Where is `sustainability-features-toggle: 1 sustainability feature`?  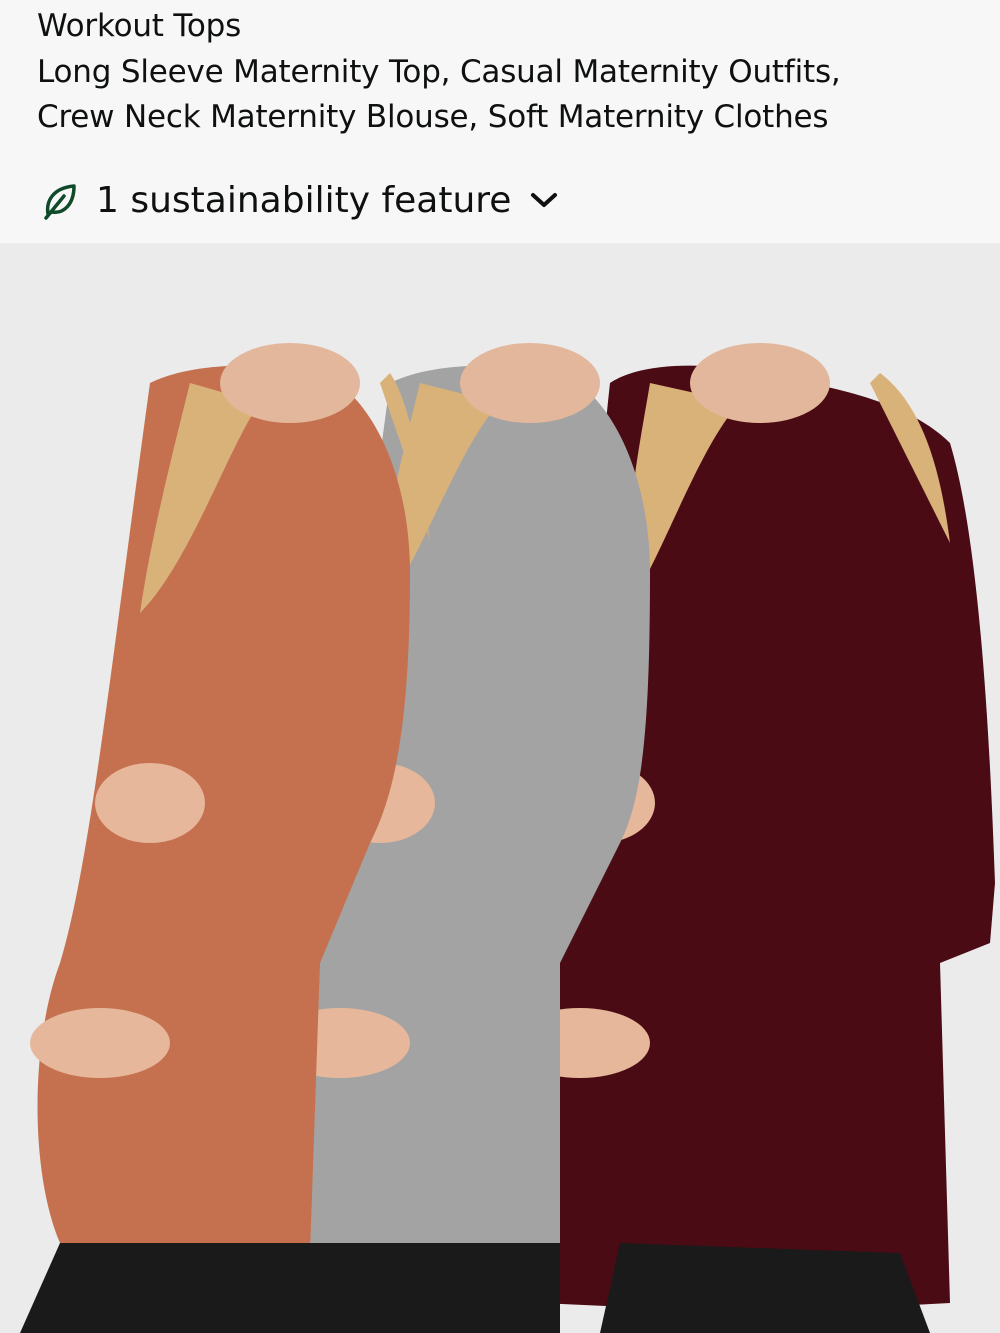 sustainability-features-toggle: 1 sustainability feature is located at coordinates (299, 200).